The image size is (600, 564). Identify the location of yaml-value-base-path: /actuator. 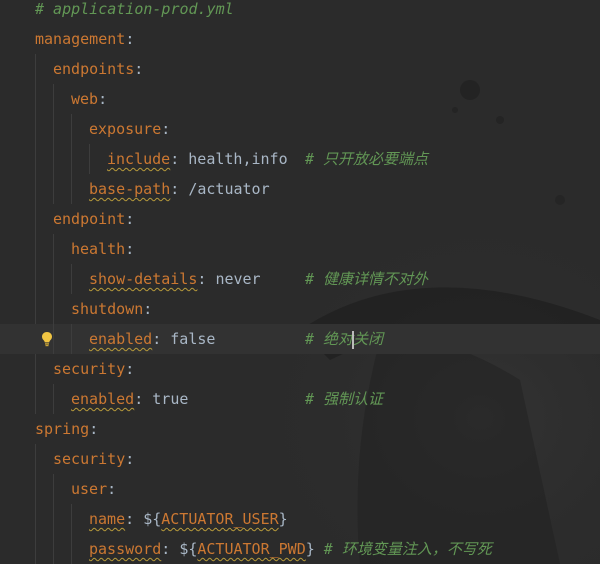
(229, 189).